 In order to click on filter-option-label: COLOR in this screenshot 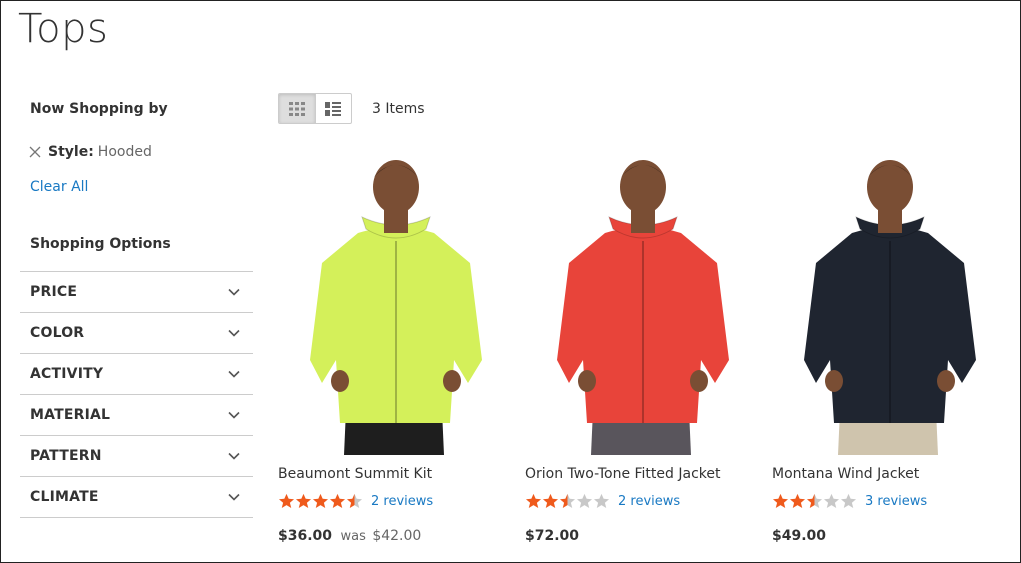, I will do `click(57, 333)`.